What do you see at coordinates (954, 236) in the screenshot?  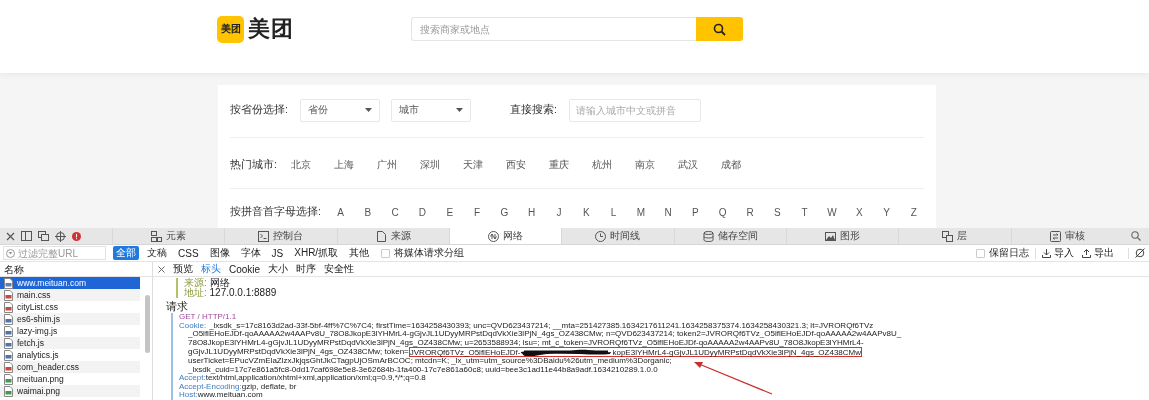 I see `devtools-tab: 层` at bounding box center [954, 236].